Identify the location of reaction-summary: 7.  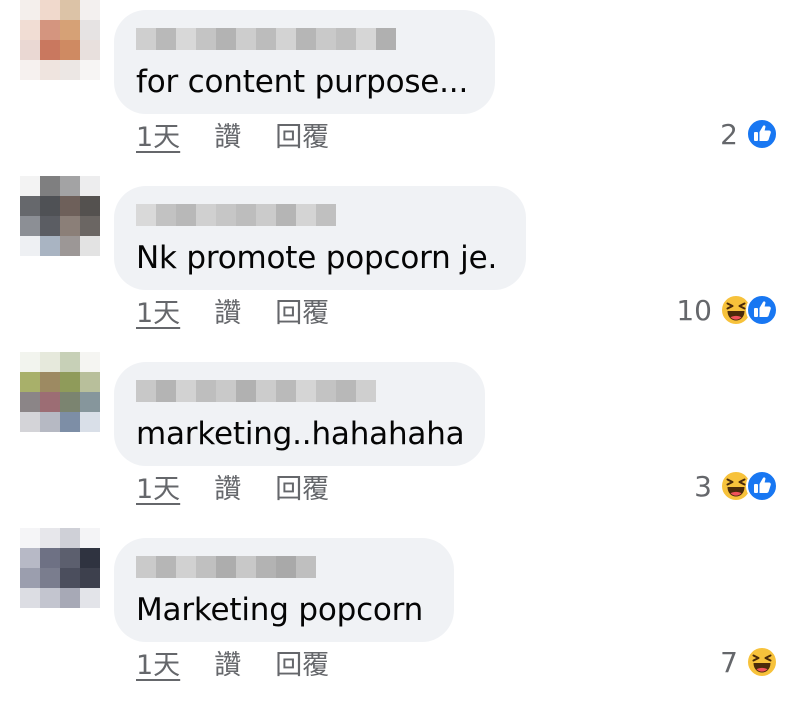
(749, 662).